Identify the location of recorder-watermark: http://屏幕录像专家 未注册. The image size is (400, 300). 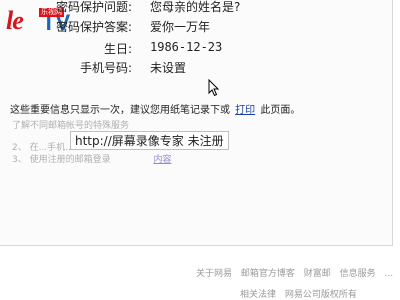
(149, 140).